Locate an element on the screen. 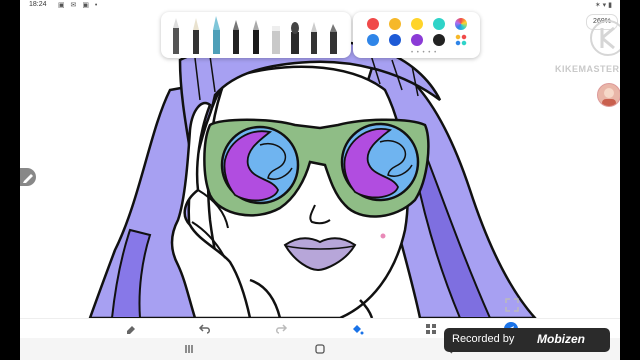  undo-icon is located at coordinates (205, 329).